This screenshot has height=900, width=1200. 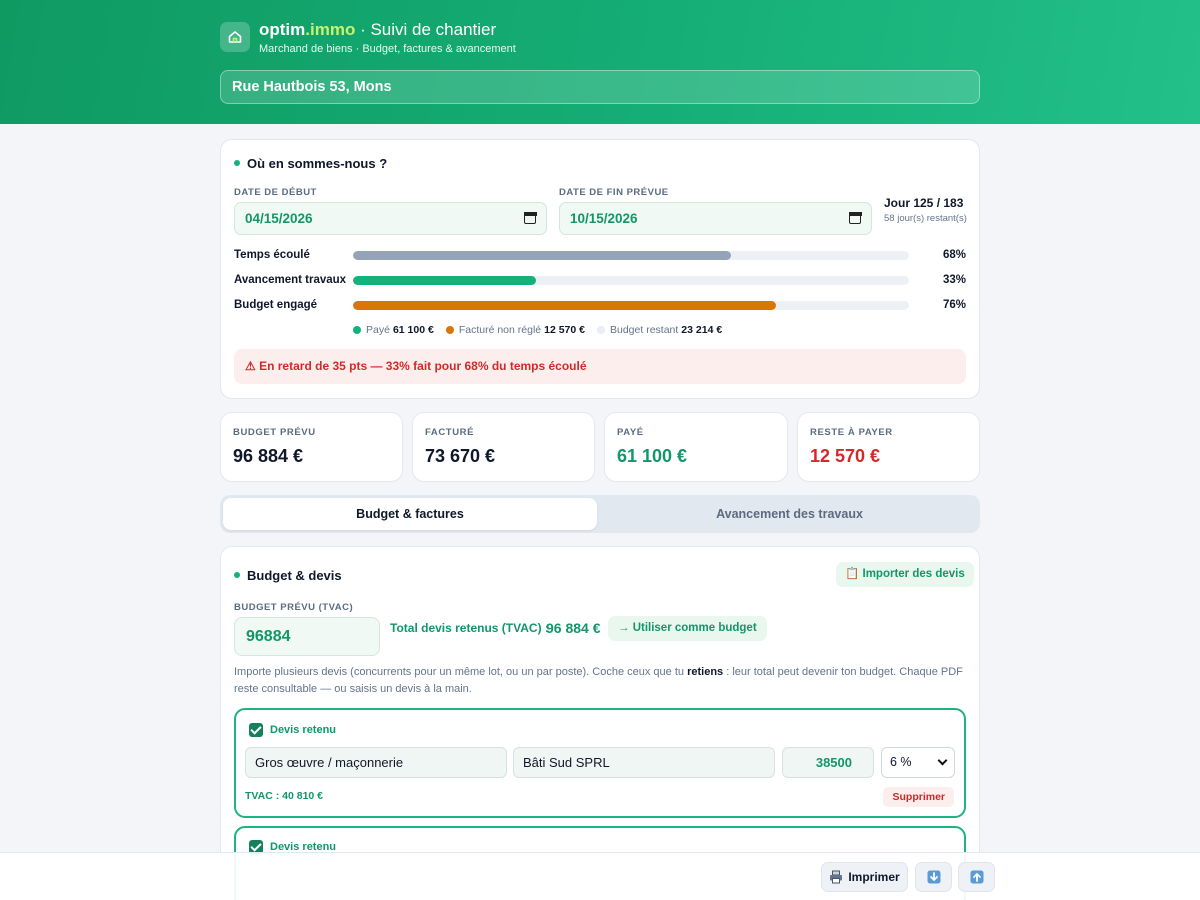 I want to click on progress-fill-works, so click(x=445, y=280).